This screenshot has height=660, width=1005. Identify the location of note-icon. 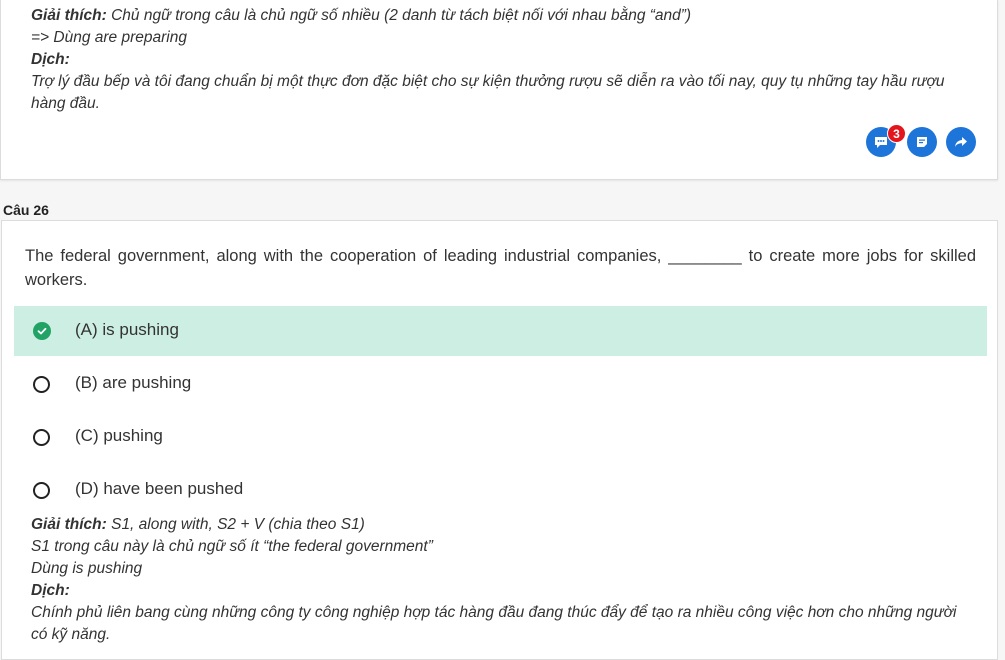
(922, 142).